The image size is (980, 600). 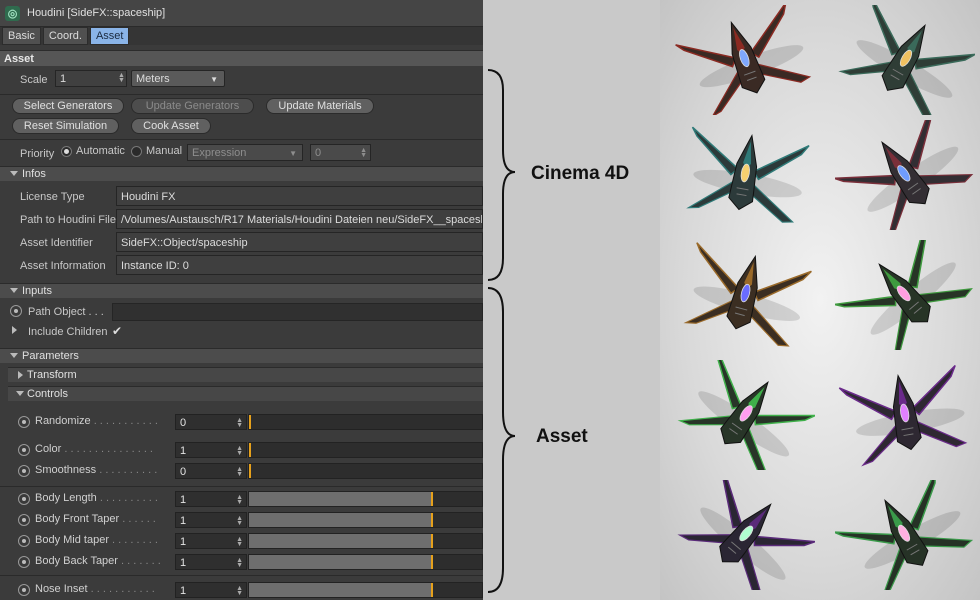 I want to click on parameter-label: Body Mid taper . . . . . . . ., so click(x=96, y=540).